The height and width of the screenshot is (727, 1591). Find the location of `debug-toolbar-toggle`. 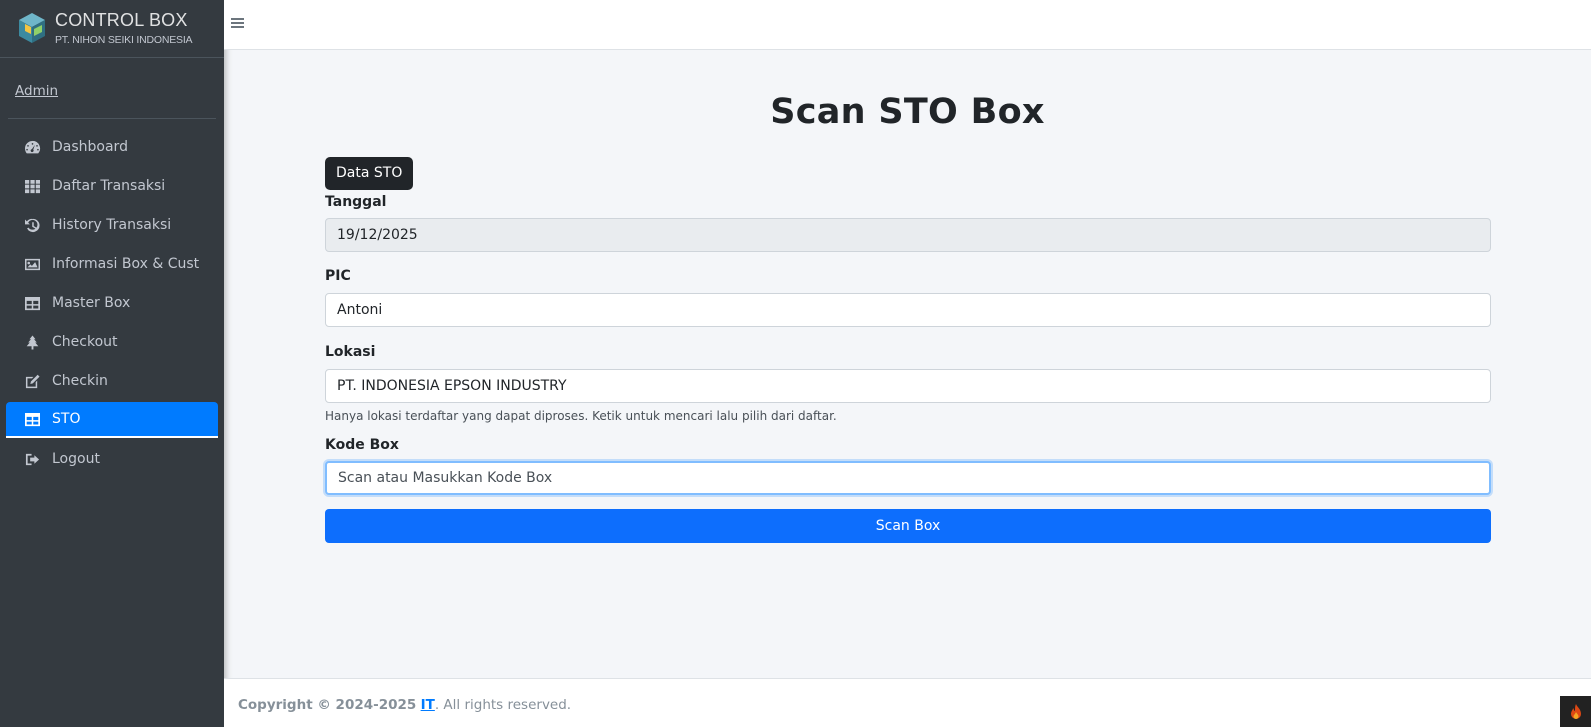

debug-toolbar-toggle is located at coordinates (1575, 711).